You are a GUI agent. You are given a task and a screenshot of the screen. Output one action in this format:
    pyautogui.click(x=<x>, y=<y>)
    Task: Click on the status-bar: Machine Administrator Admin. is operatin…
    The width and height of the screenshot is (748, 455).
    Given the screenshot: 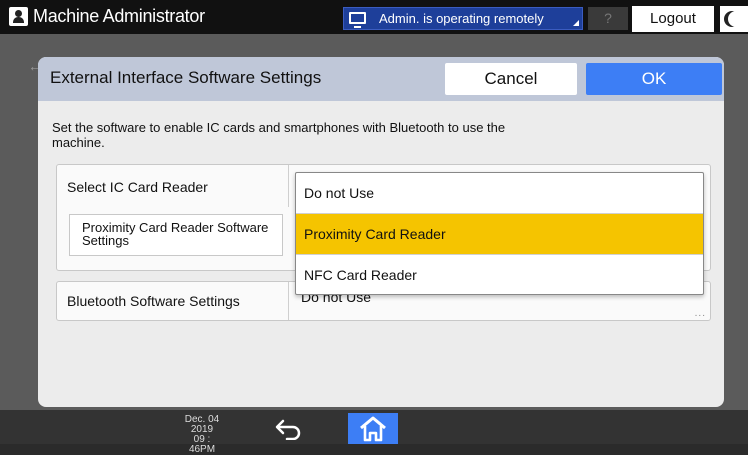 What is the action you would take?
    pyautogui.click(x=374, y=17)
    